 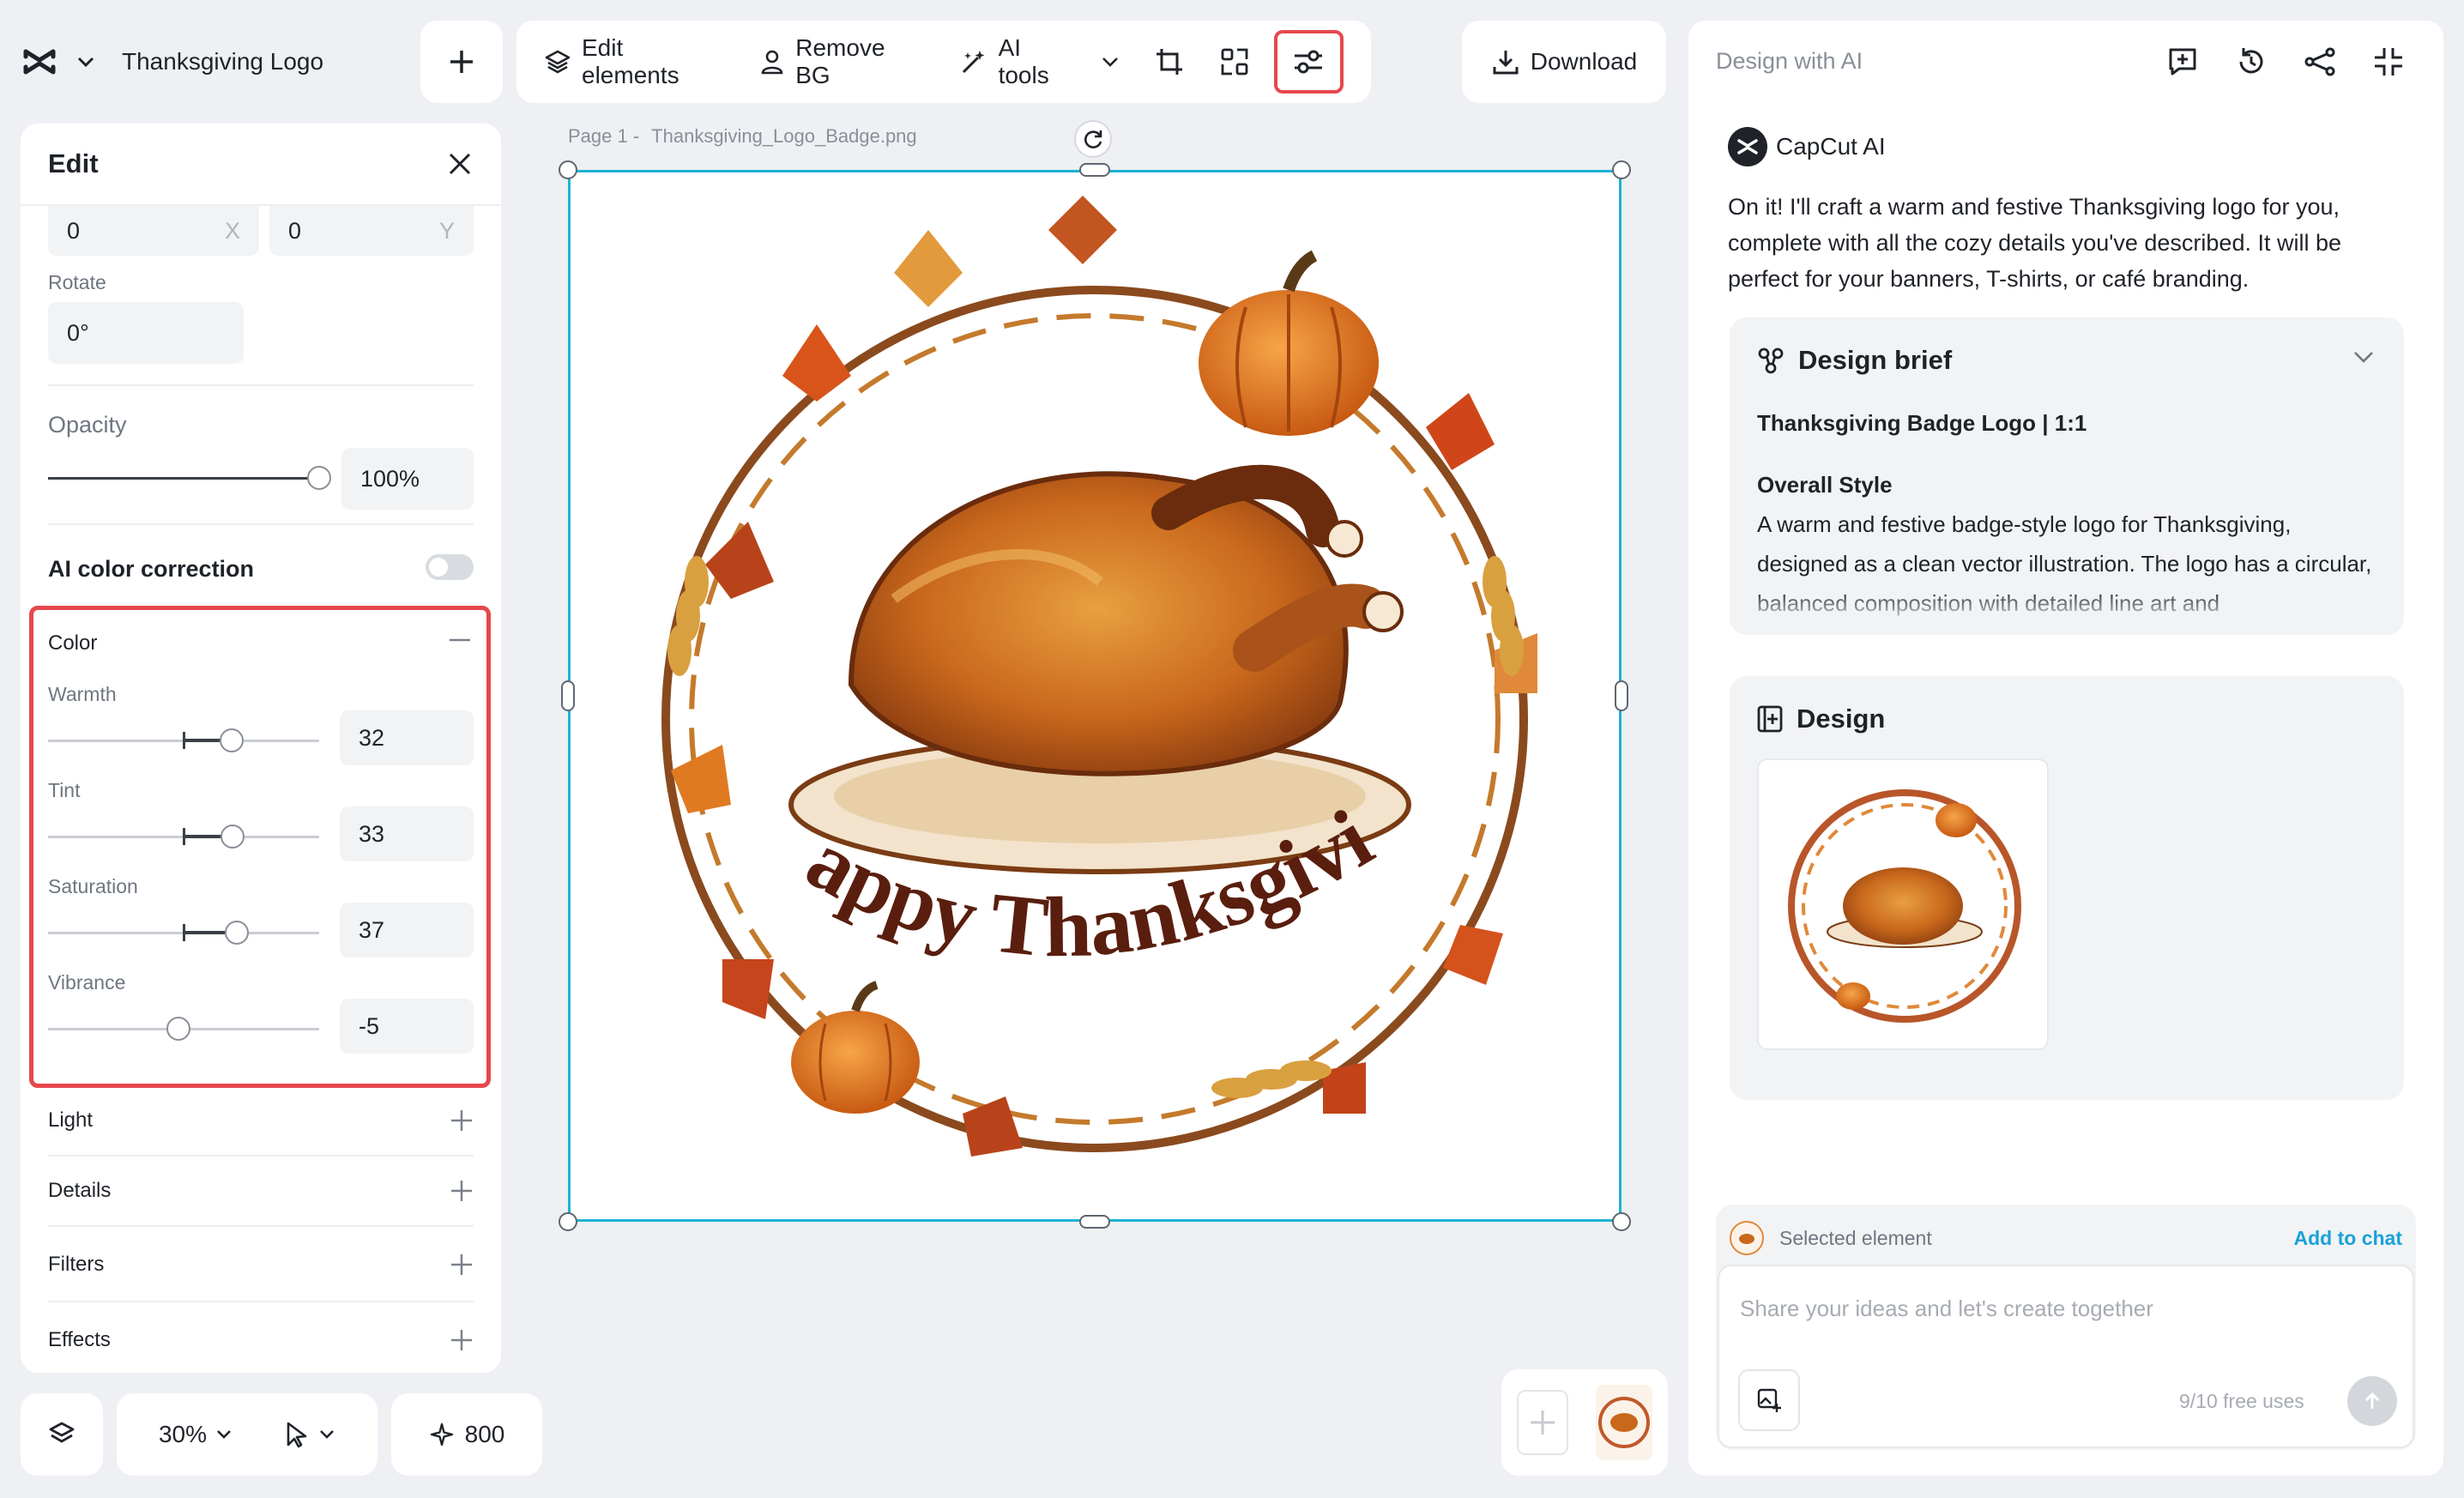 What do you see at coordinates (261, 1339) in the screenshot?
I see `effects-section: Effects` at bounding box center [261, 1339].